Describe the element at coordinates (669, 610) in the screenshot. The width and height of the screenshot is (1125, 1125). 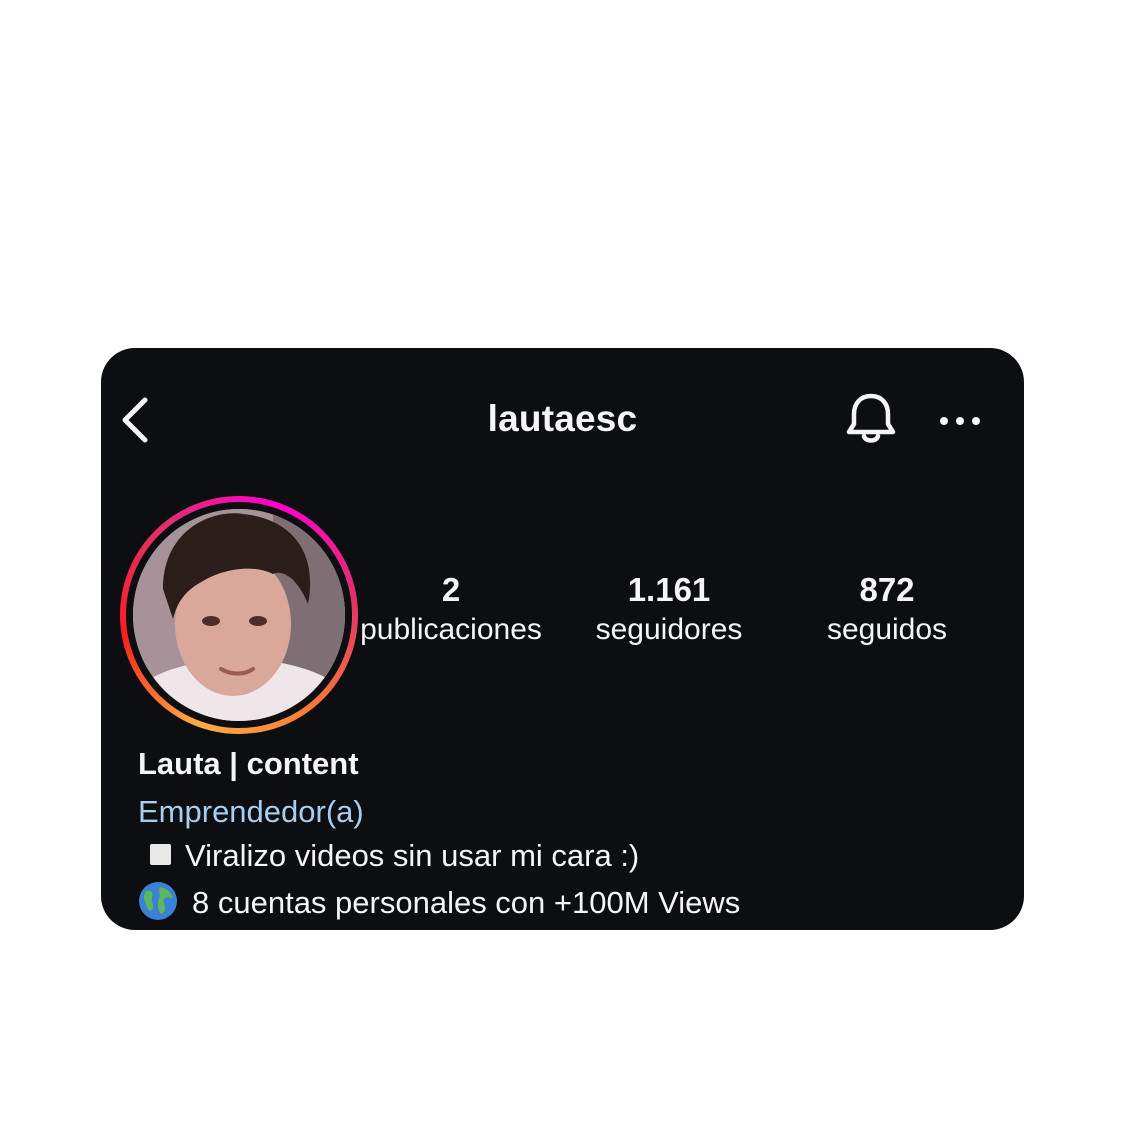
I see `followers-stat: 1.161 seguidores` at that location.